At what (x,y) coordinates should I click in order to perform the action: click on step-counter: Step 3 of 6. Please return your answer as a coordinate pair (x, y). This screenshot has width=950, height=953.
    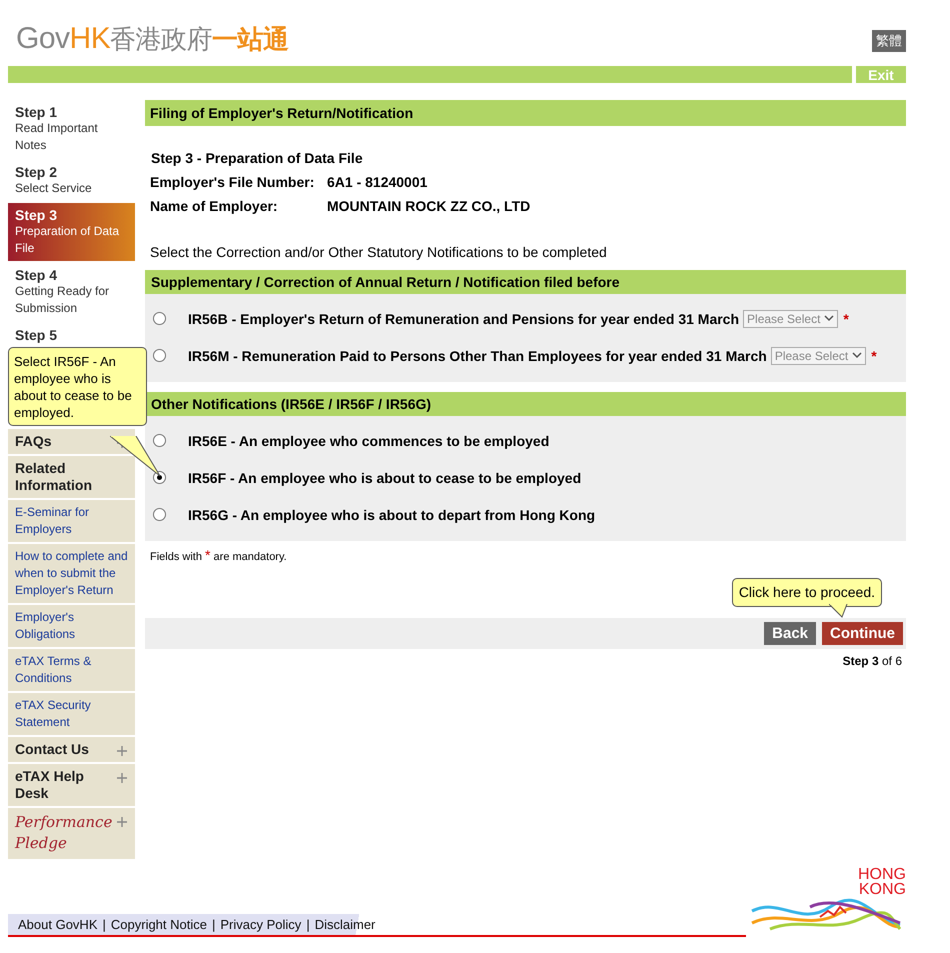
    Looking at the image, I should click on (872, 661).